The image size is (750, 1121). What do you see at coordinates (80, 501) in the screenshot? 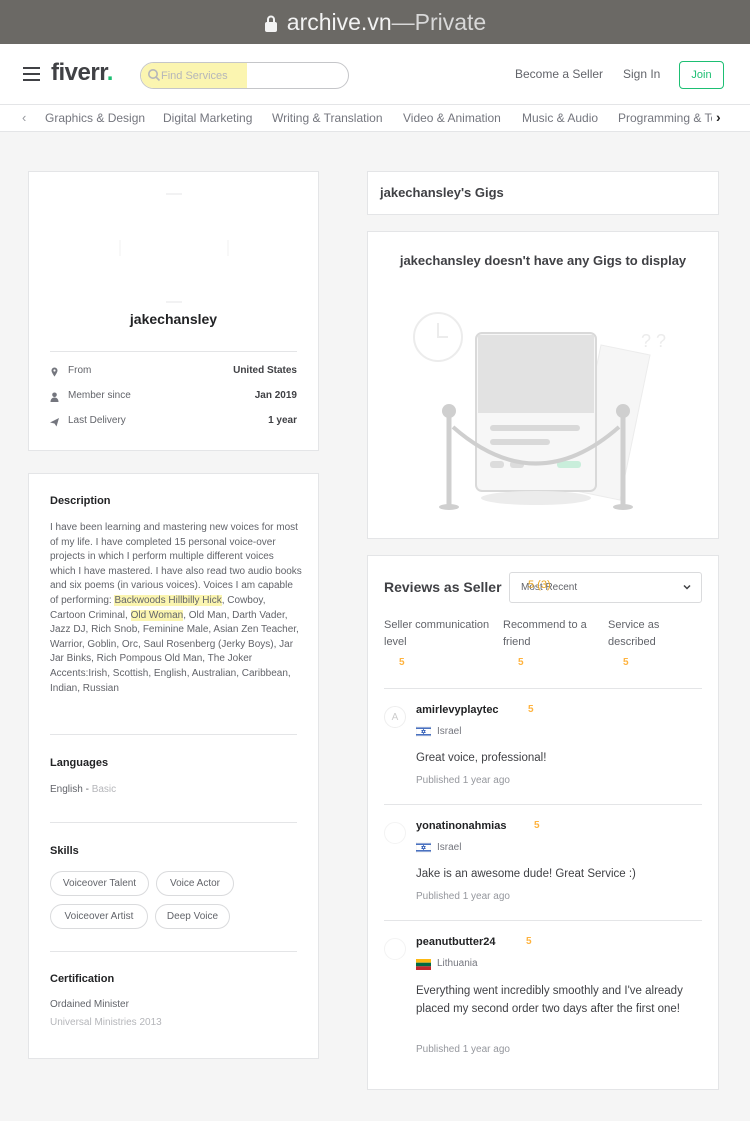
I see `description-title: Description` at bounding box center [80, 501].